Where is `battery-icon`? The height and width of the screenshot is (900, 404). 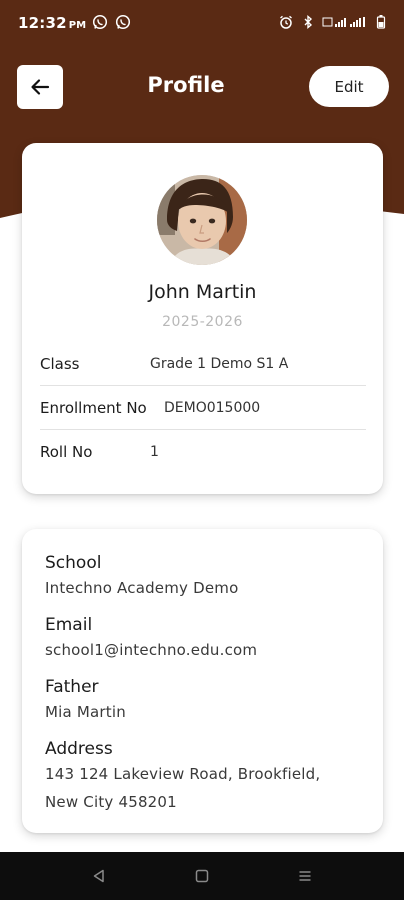 battery-icon is located at coordinates (381, 22).